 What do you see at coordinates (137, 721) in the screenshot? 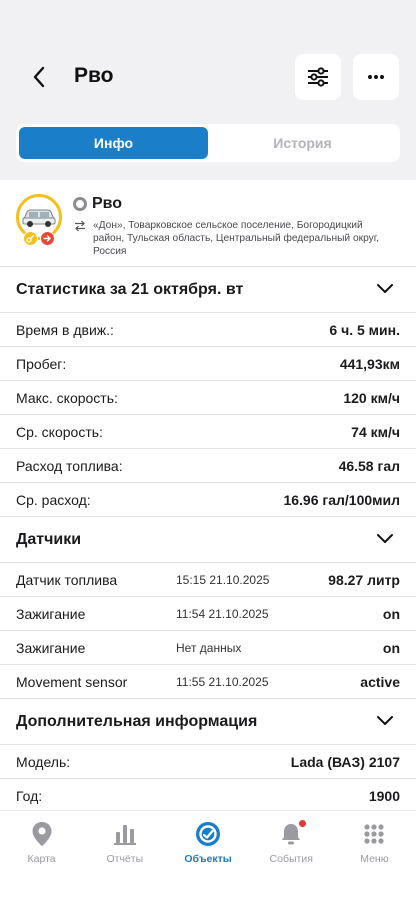
I see `extra-info-title: Дополнительная информация` at bounding box center [137, 721].